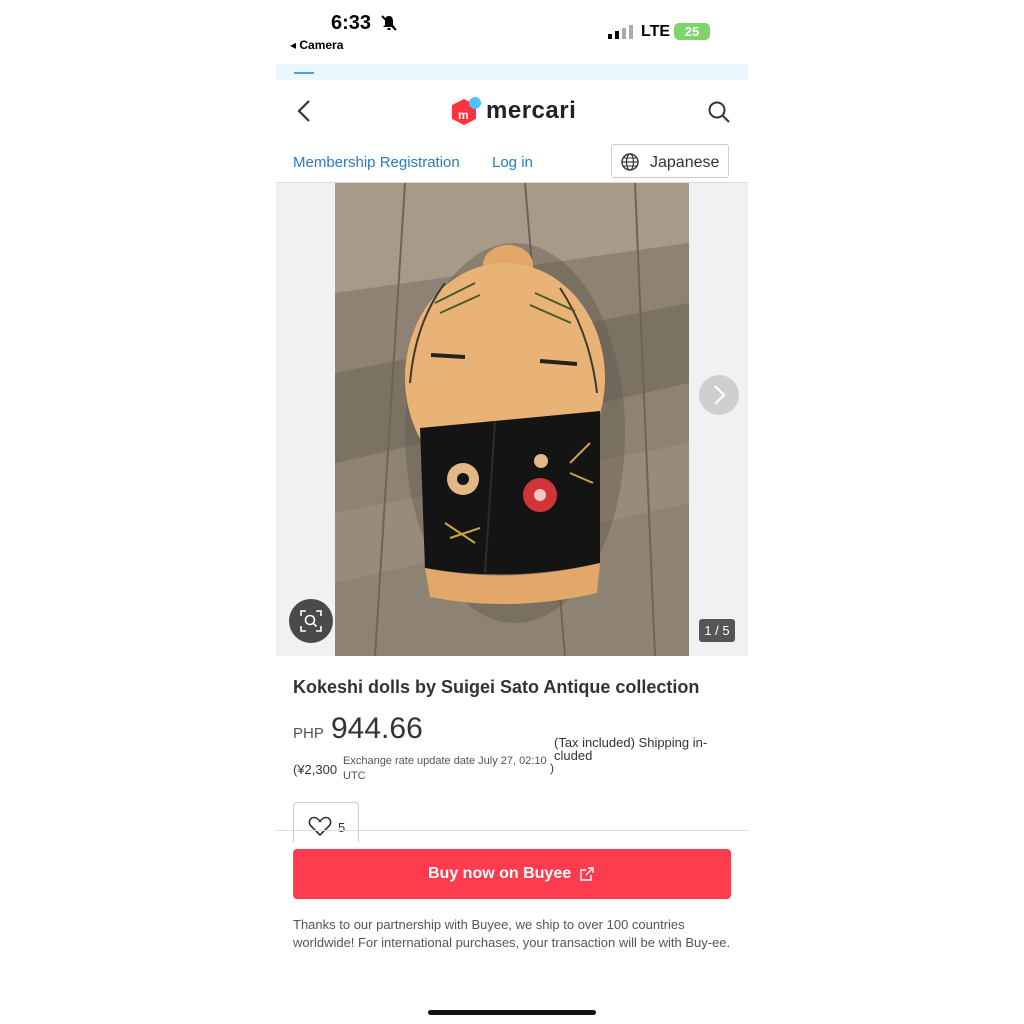 The height and width of the screenshot is (1024, 1024). Describe the element at coordinates (630, 162) in the screenshot. I see `globe-icon` at that location.